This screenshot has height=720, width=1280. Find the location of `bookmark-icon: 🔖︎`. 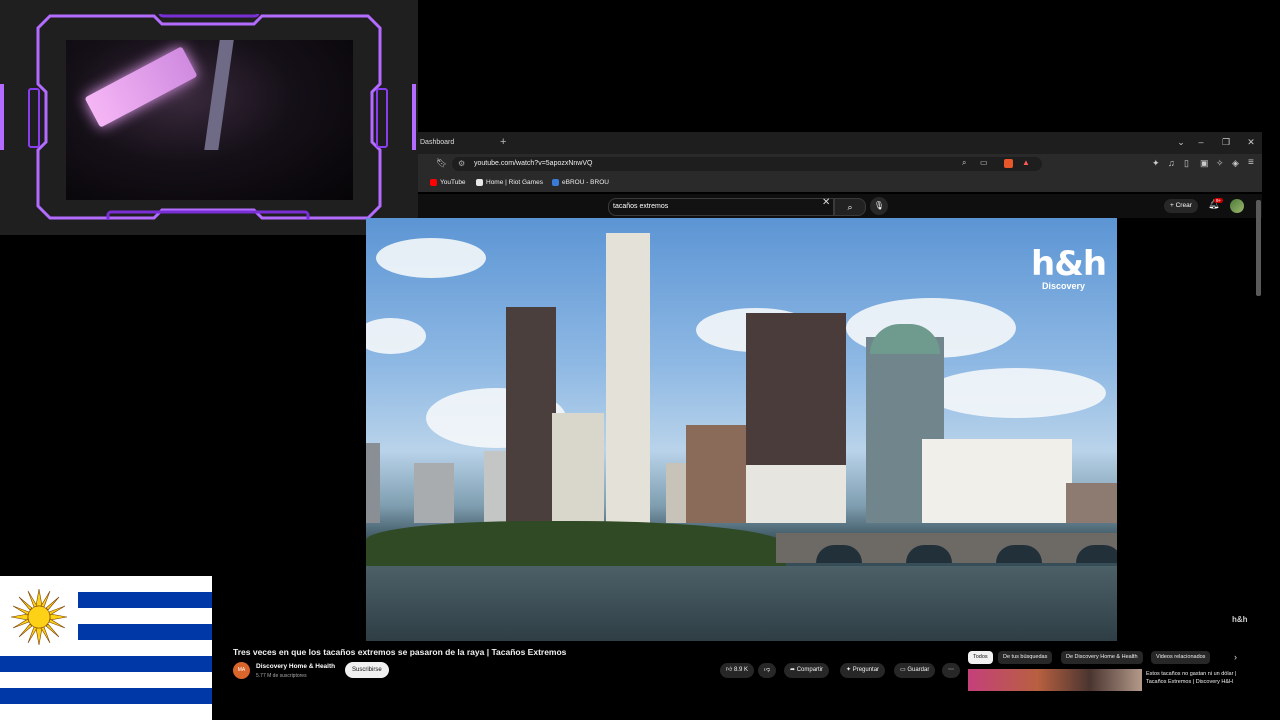

bookmark-icon: 🔖︎ is located at coordinates (441, 163).